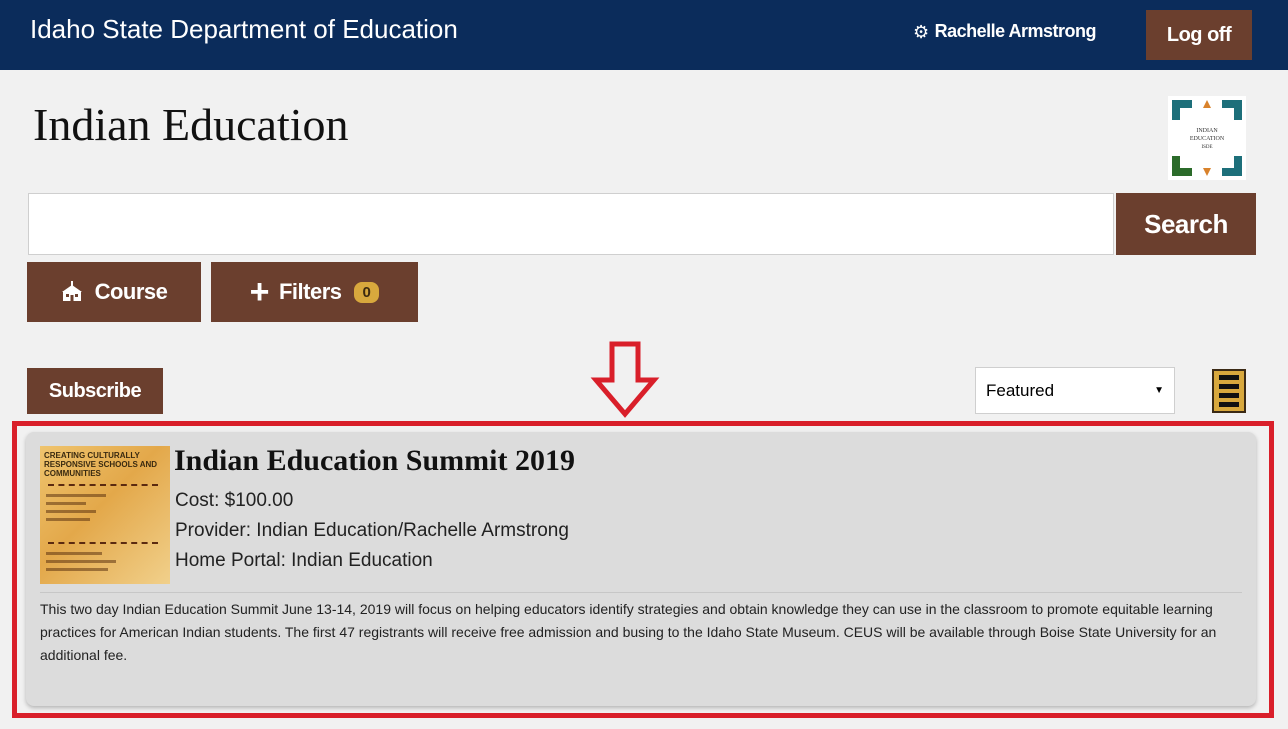  Describe the element at coordinates (1015, 31) in the screenshot. I see `user-name: Rachelle Armstrong` at that location.